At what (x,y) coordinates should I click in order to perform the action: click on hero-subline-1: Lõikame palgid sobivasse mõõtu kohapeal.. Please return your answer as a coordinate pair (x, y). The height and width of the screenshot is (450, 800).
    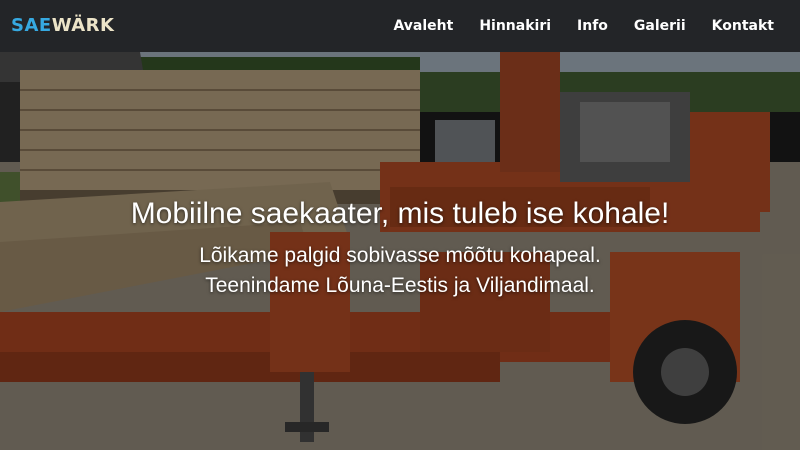
    Looking at the image, I should click on (400, 255).